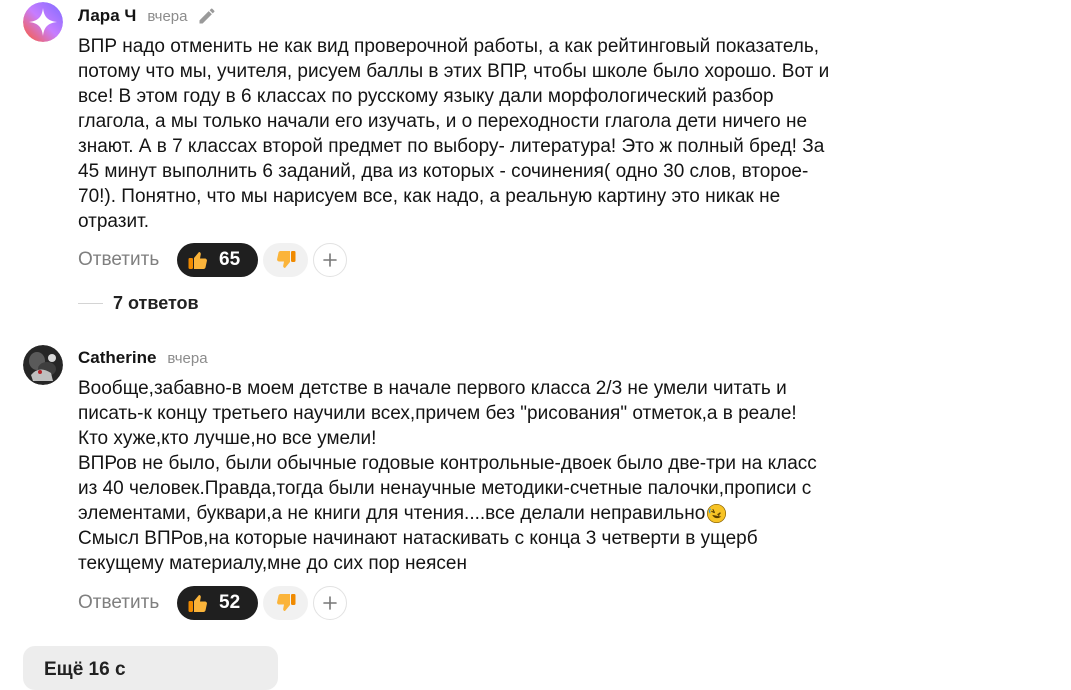  I want to click on replies-toggle: 7 ответов, so click(138, 303).